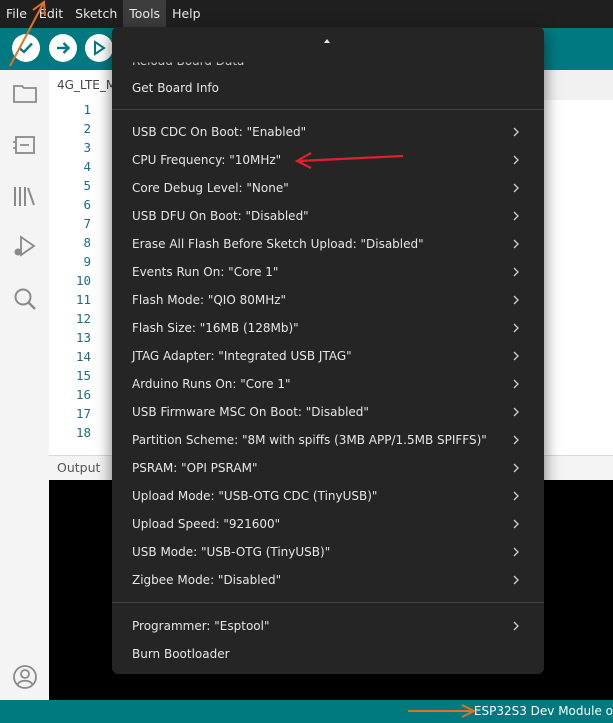 The image size is (613, 723). Describe the element at coordinates (207, 580) in the screenshot. I see `menu-item-label: Zigbee Mode: "Disabled"` at that location.